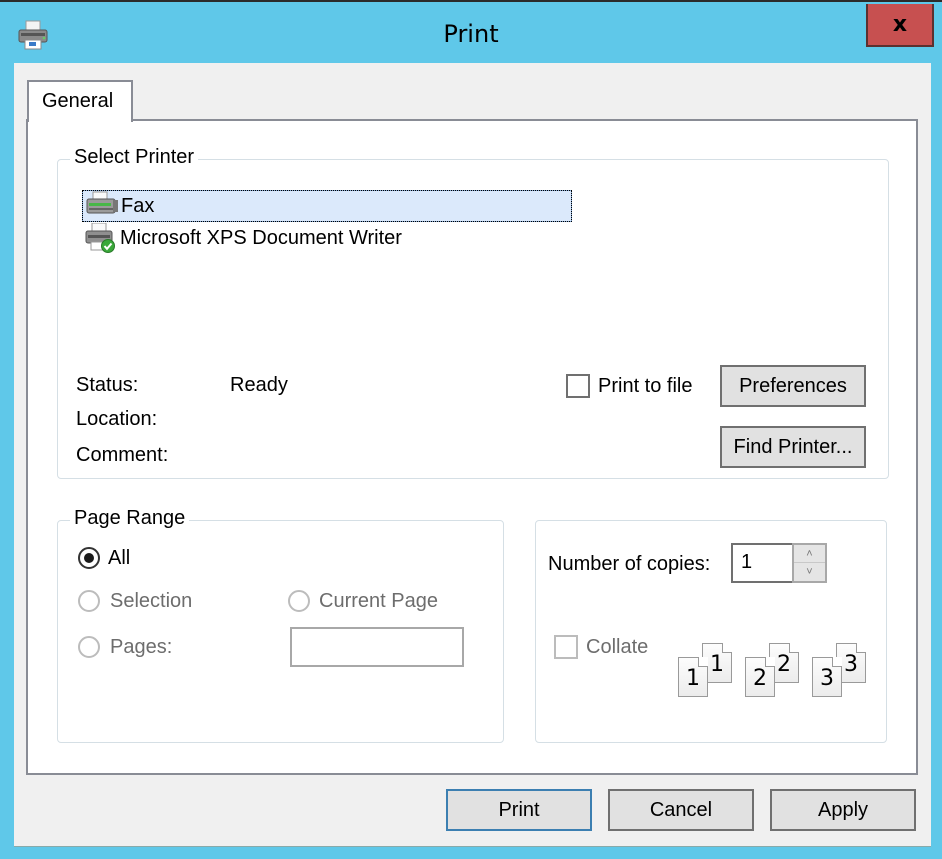  I want to click on chevron-up-icon: ˄, so click(809, 553).